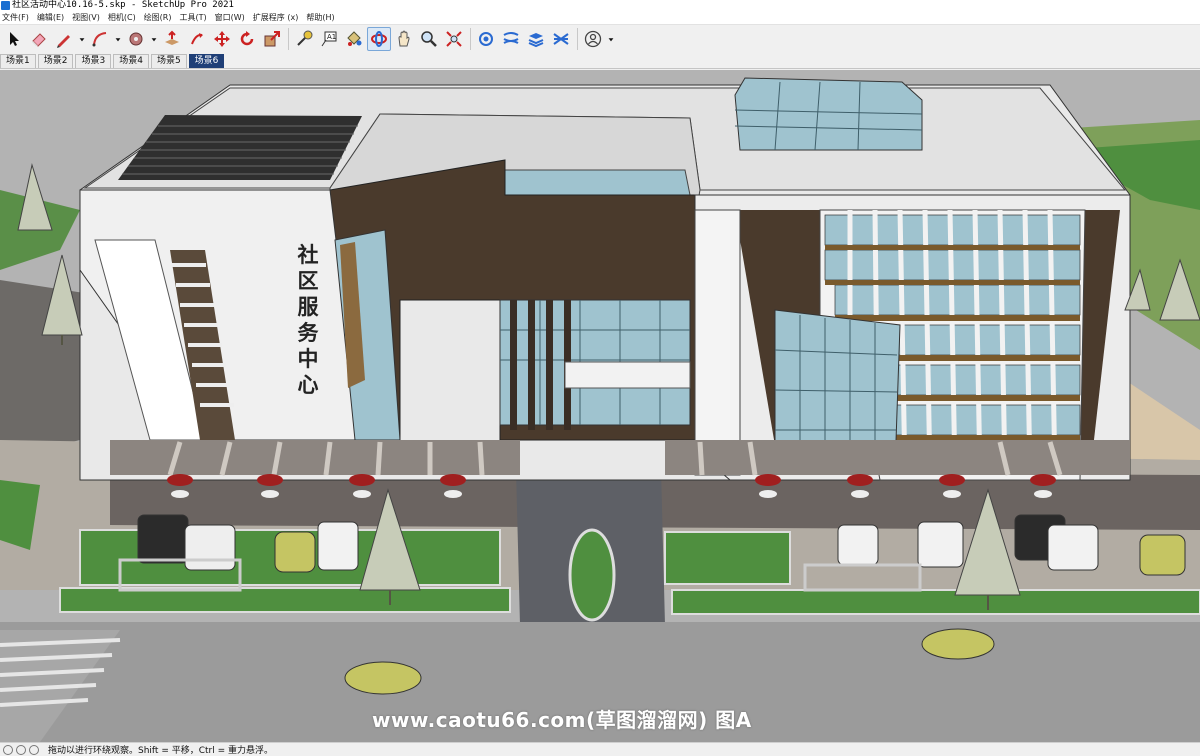 The height and width of the screenshot is (756, 1200). Describe the element at coordinates (308, 280) in the screenshot. I see `sign-char: 区` at that location.